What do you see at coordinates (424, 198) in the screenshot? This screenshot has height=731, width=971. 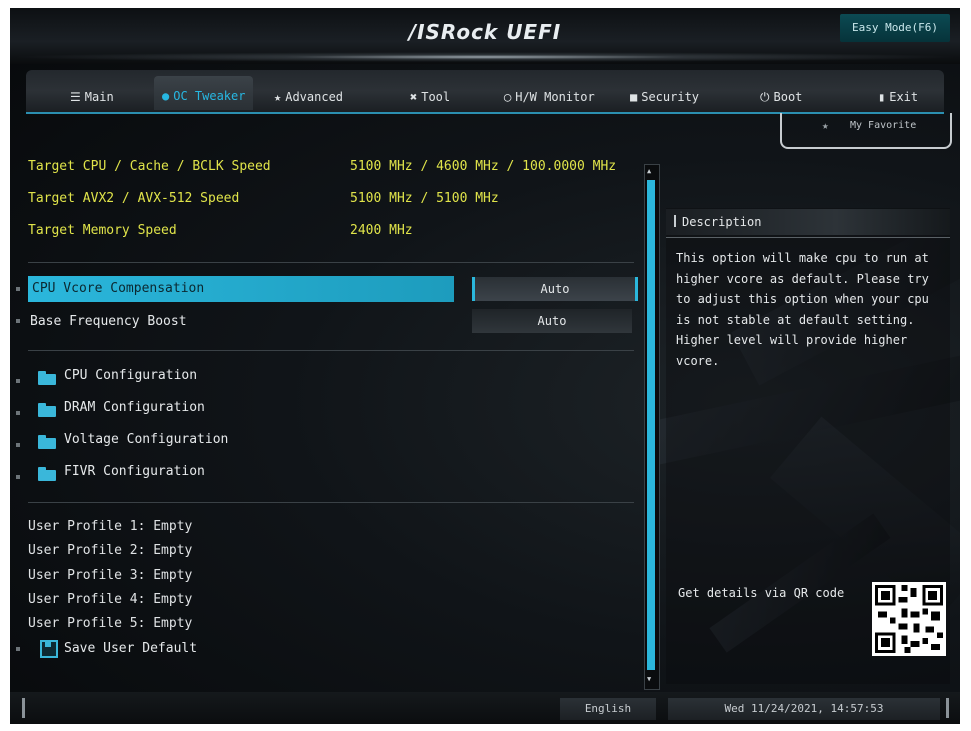 I see `info-value: 5100 MHz / 5100 MHz` at bounding box center [424, 198].